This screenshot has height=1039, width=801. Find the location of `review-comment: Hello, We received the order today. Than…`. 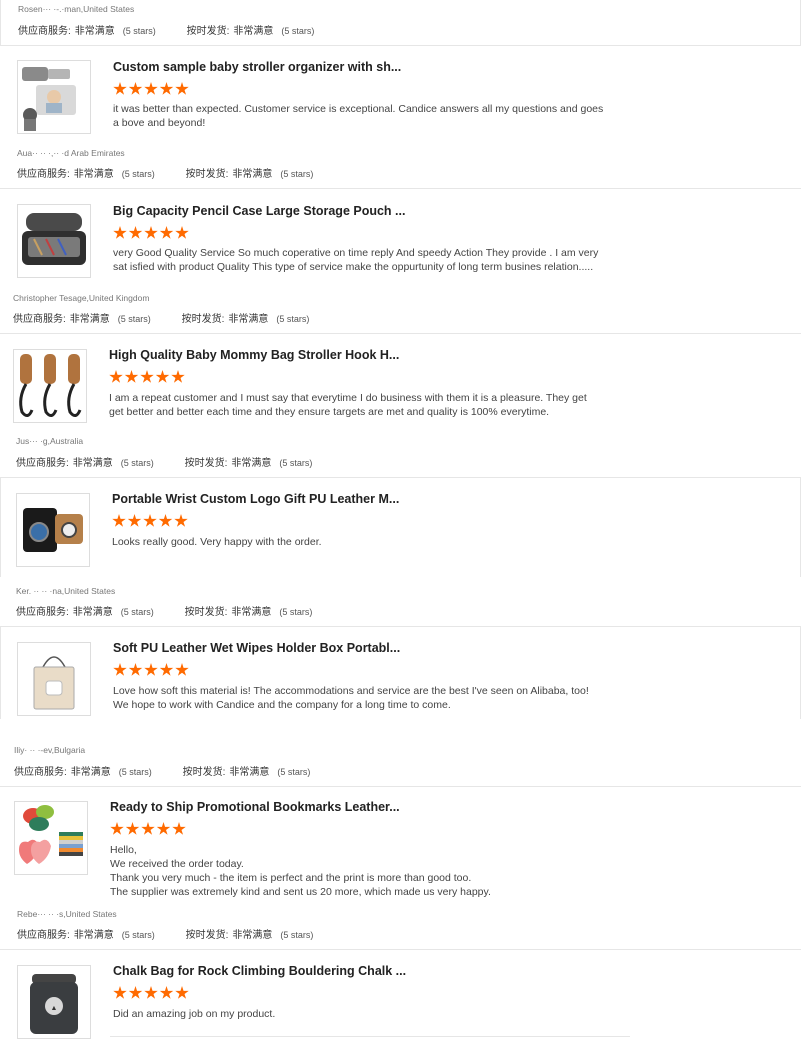

review-comment: Hello, We received the order today. Than… is located at coordinates (300, 871).